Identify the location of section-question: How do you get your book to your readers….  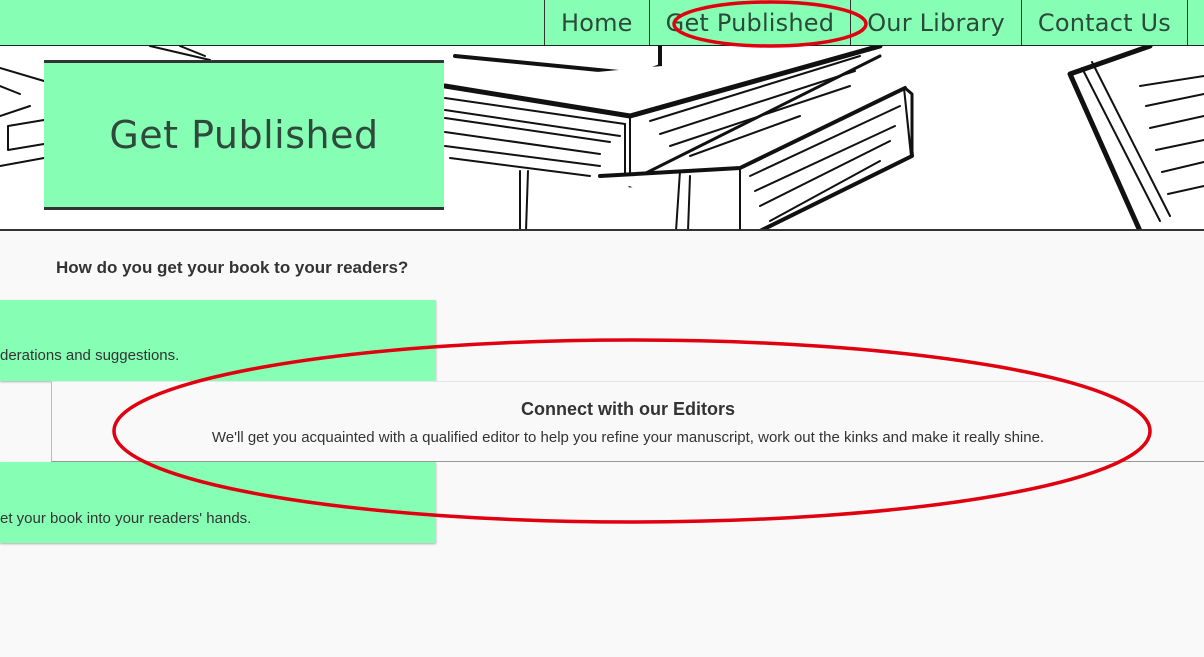
(232, 267).